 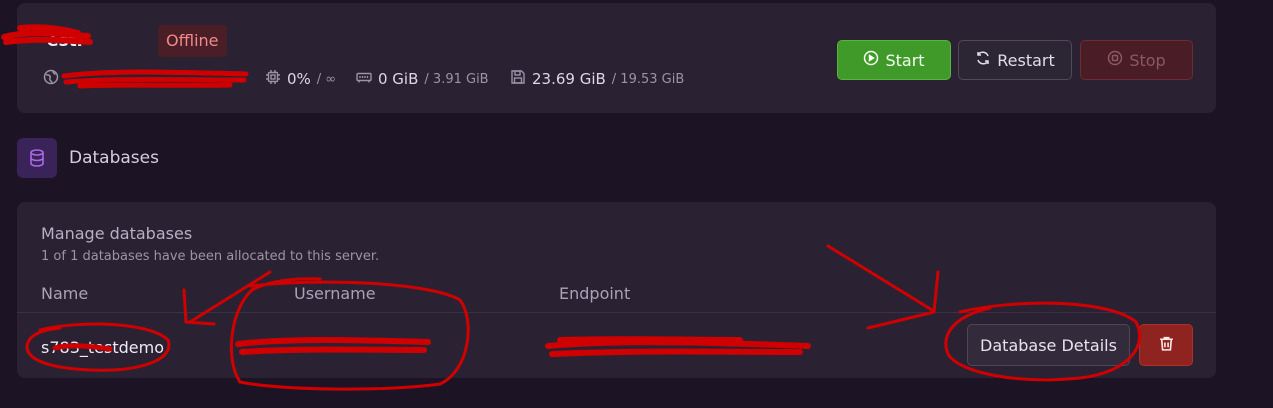 I want to click on memory-icon, so click(x=364, y=79).